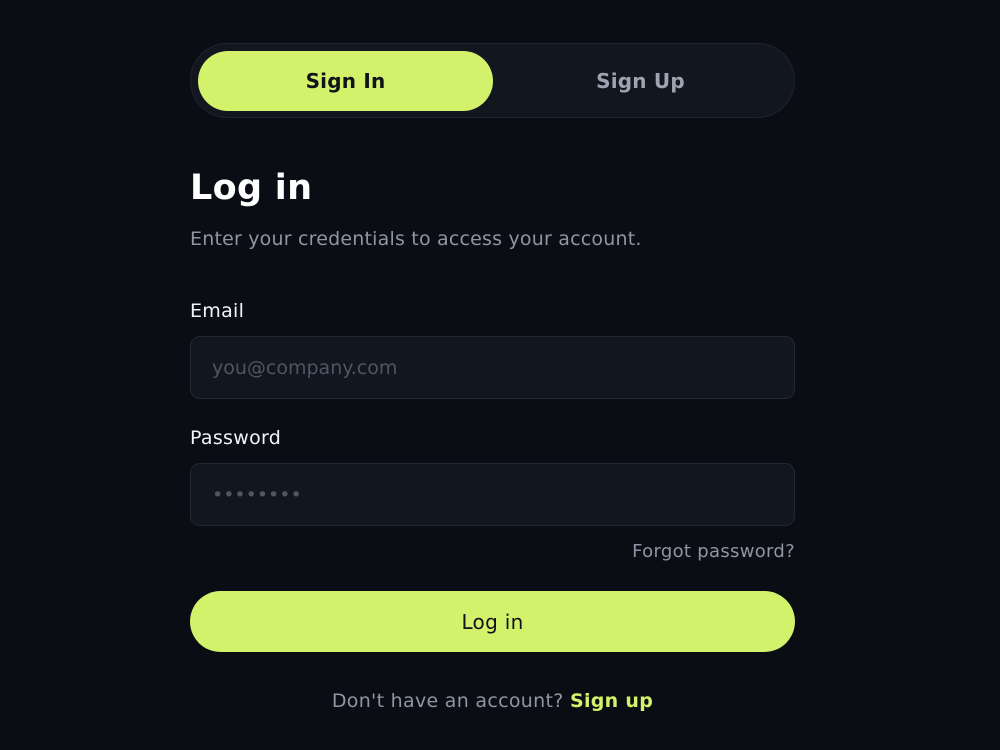 The image size is (1000, 750). Describe the element at coordinates (492, 494) in the screenshot. I see `password-field` at that location.